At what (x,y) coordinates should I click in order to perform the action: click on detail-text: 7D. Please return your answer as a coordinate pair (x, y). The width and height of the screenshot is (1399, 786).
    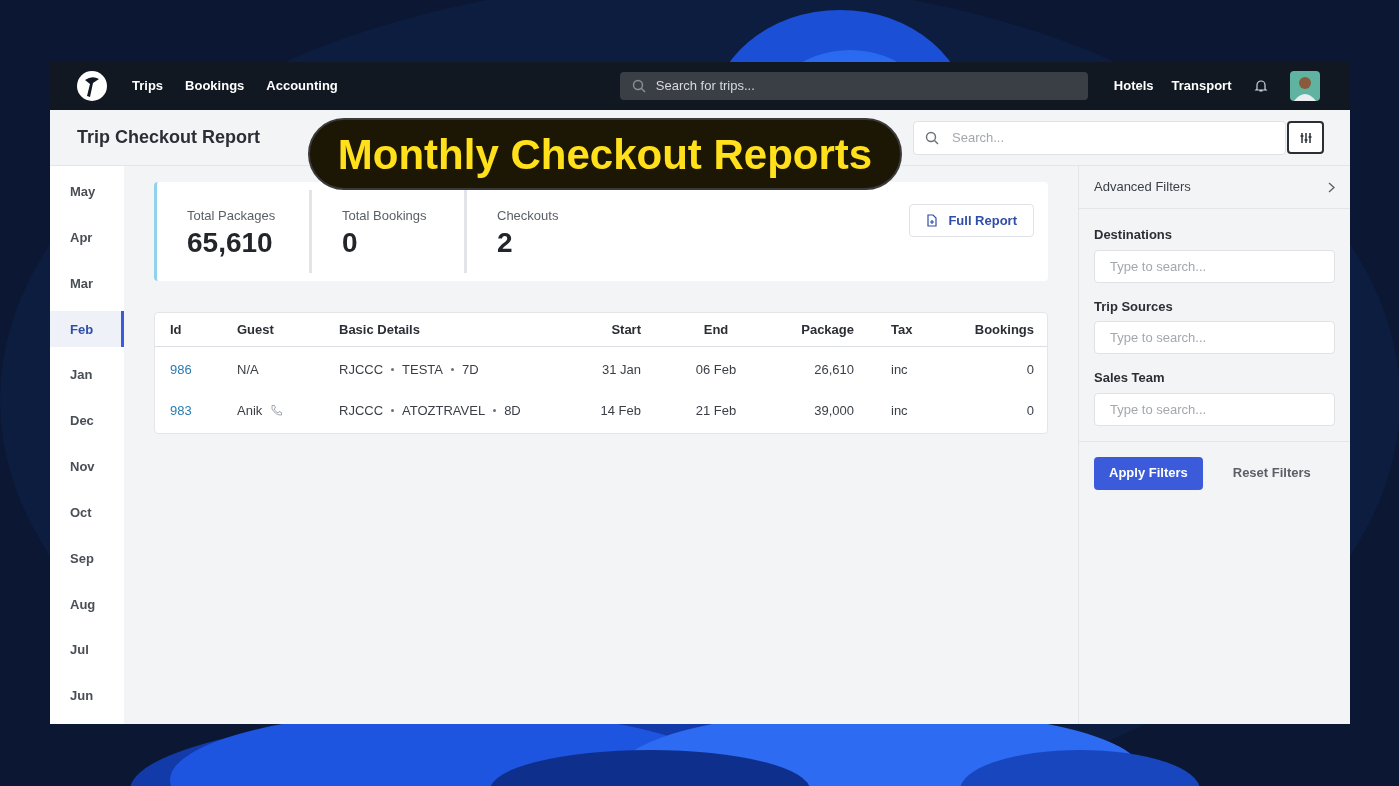
    Looking at the image, I should click on (470, 369).